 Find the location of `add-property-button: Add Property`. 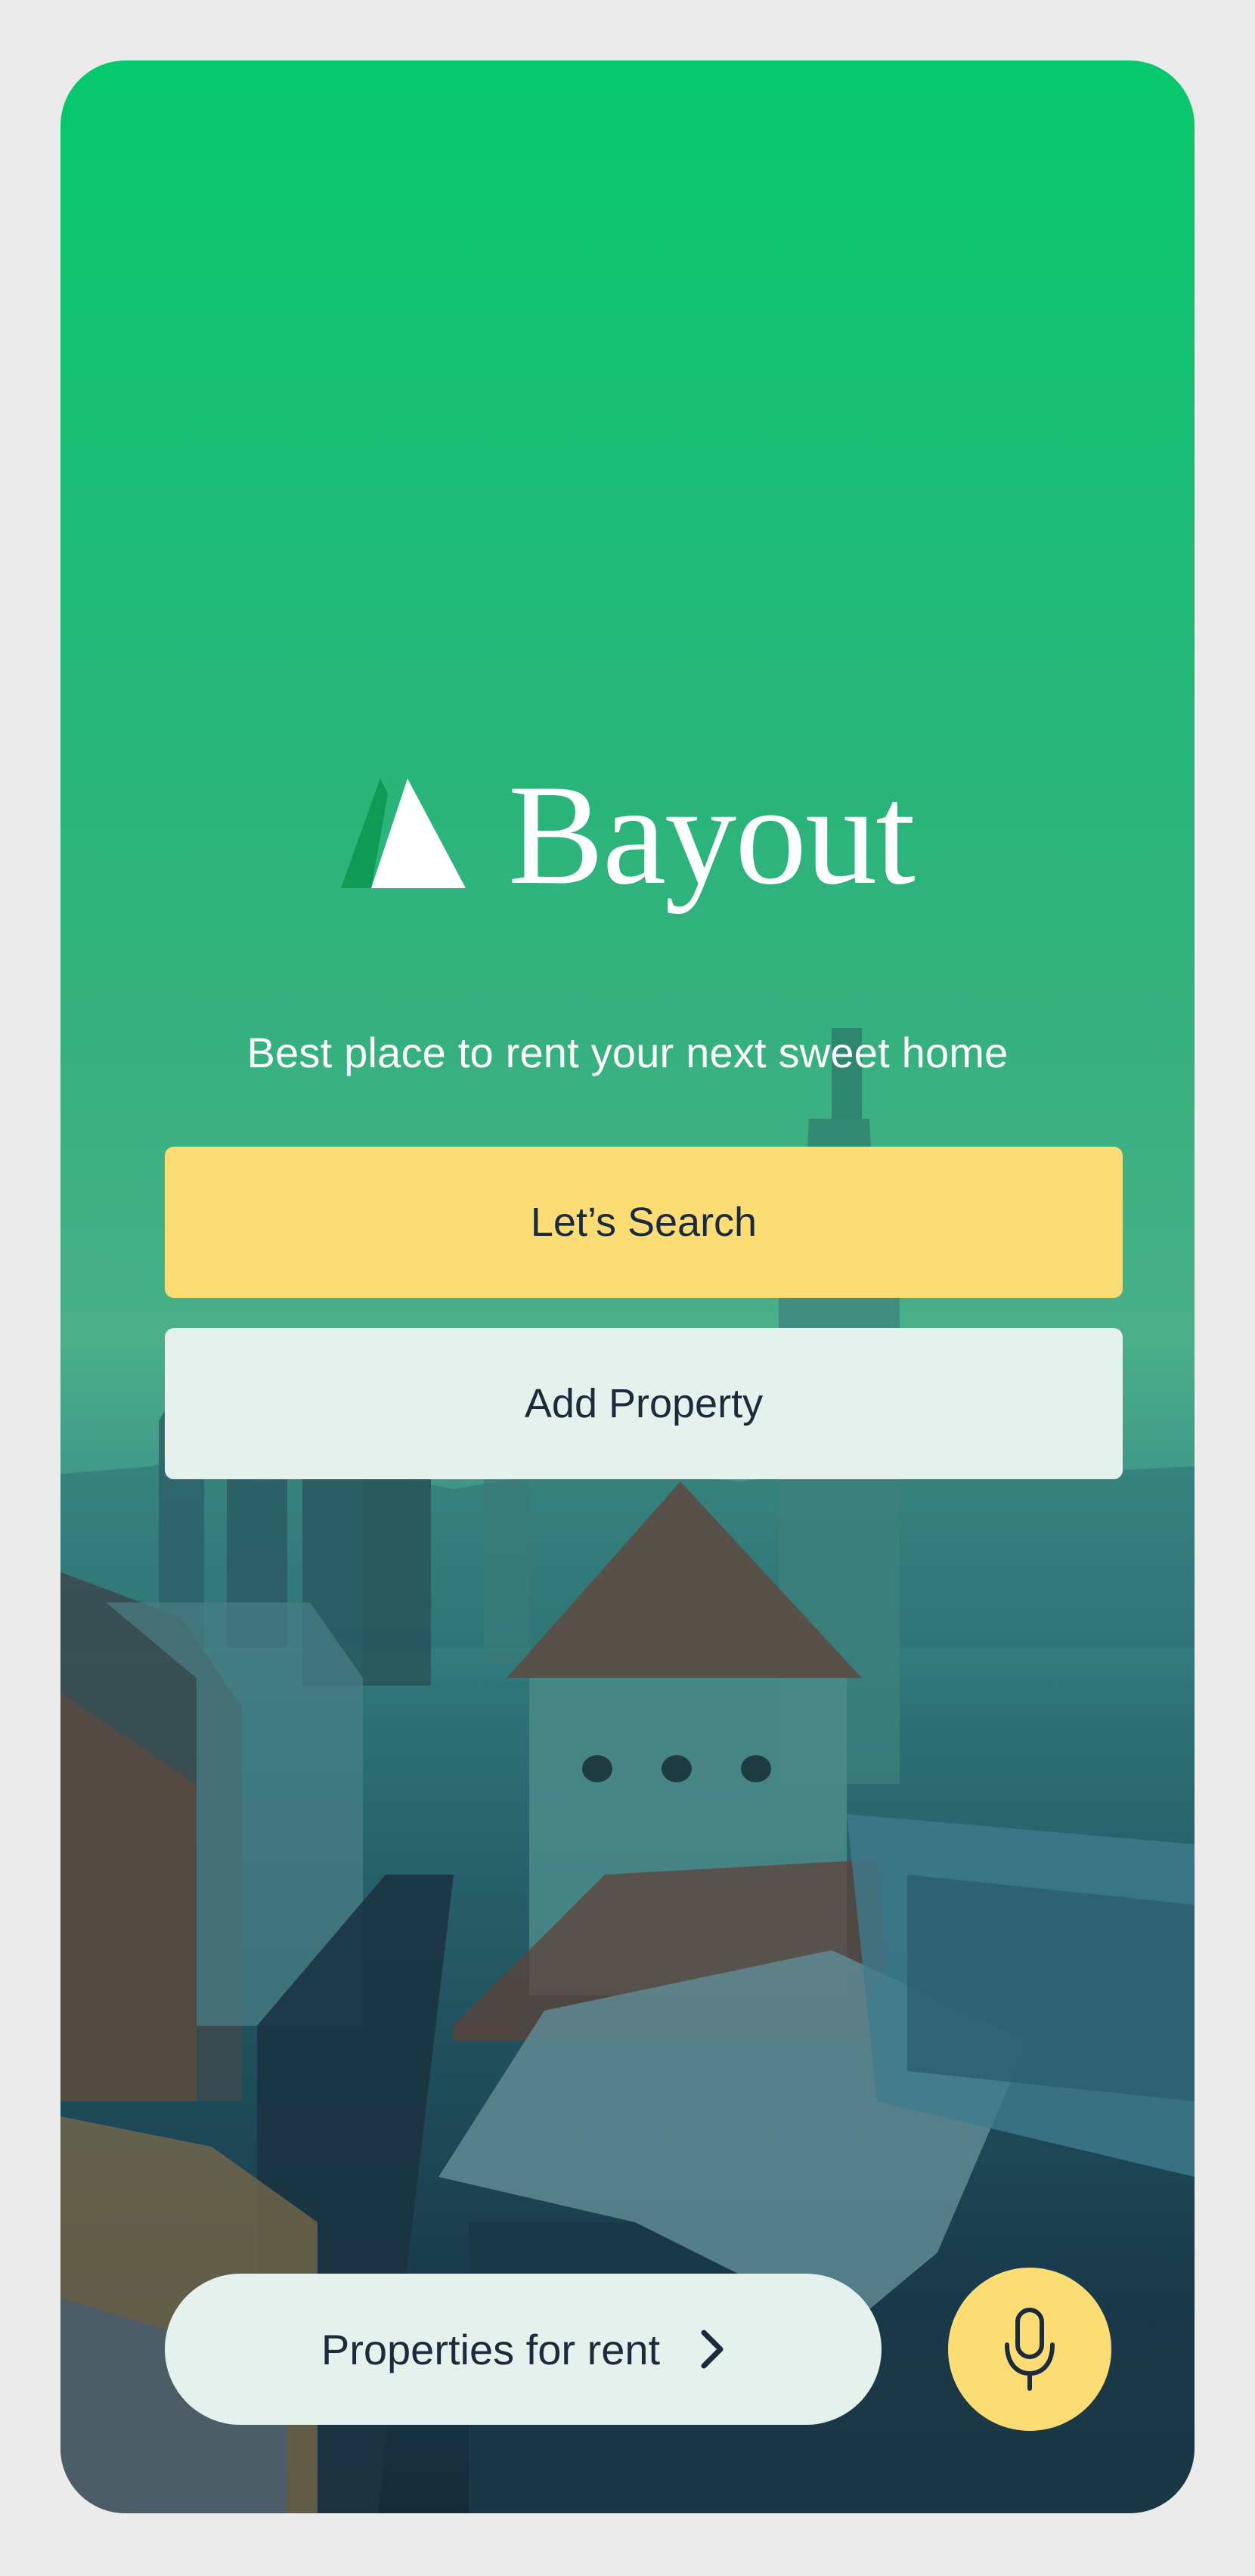

add-property-button: Add Property is located at coordinates (644, 1403).